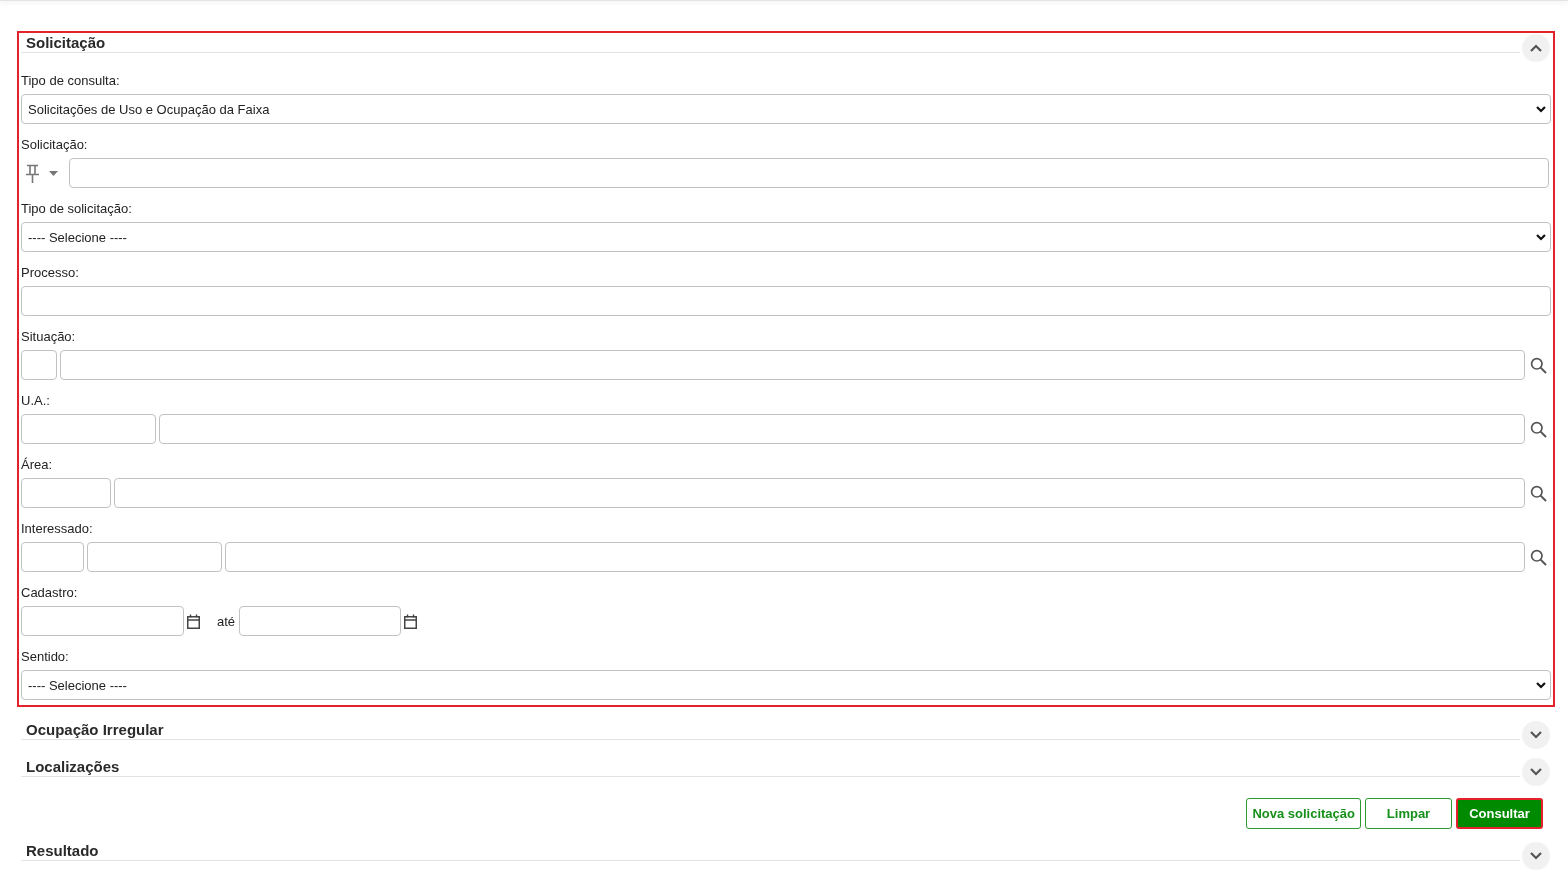 This screenshot has height=875, width=1568. What do you see at coordinates (32, 173) in the screenshot?
I see `pin-icon` at bounding box center [32, 173].